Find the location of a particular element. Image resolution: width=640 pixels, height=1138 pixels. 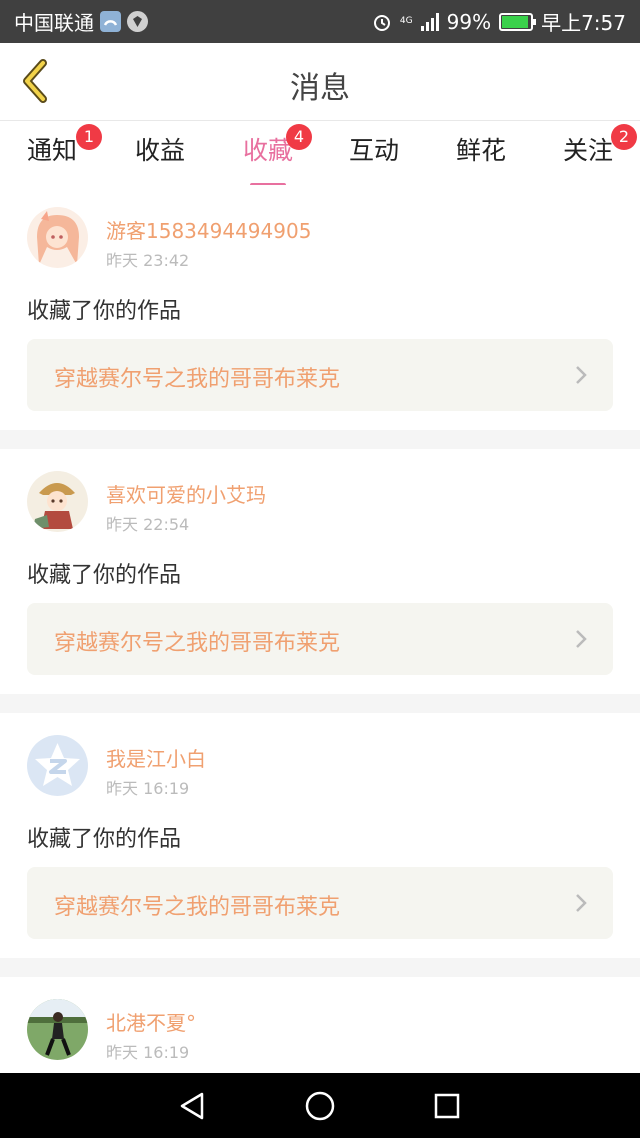

tab-favorites: 收藏 4 is located at coordinates (277, 155).